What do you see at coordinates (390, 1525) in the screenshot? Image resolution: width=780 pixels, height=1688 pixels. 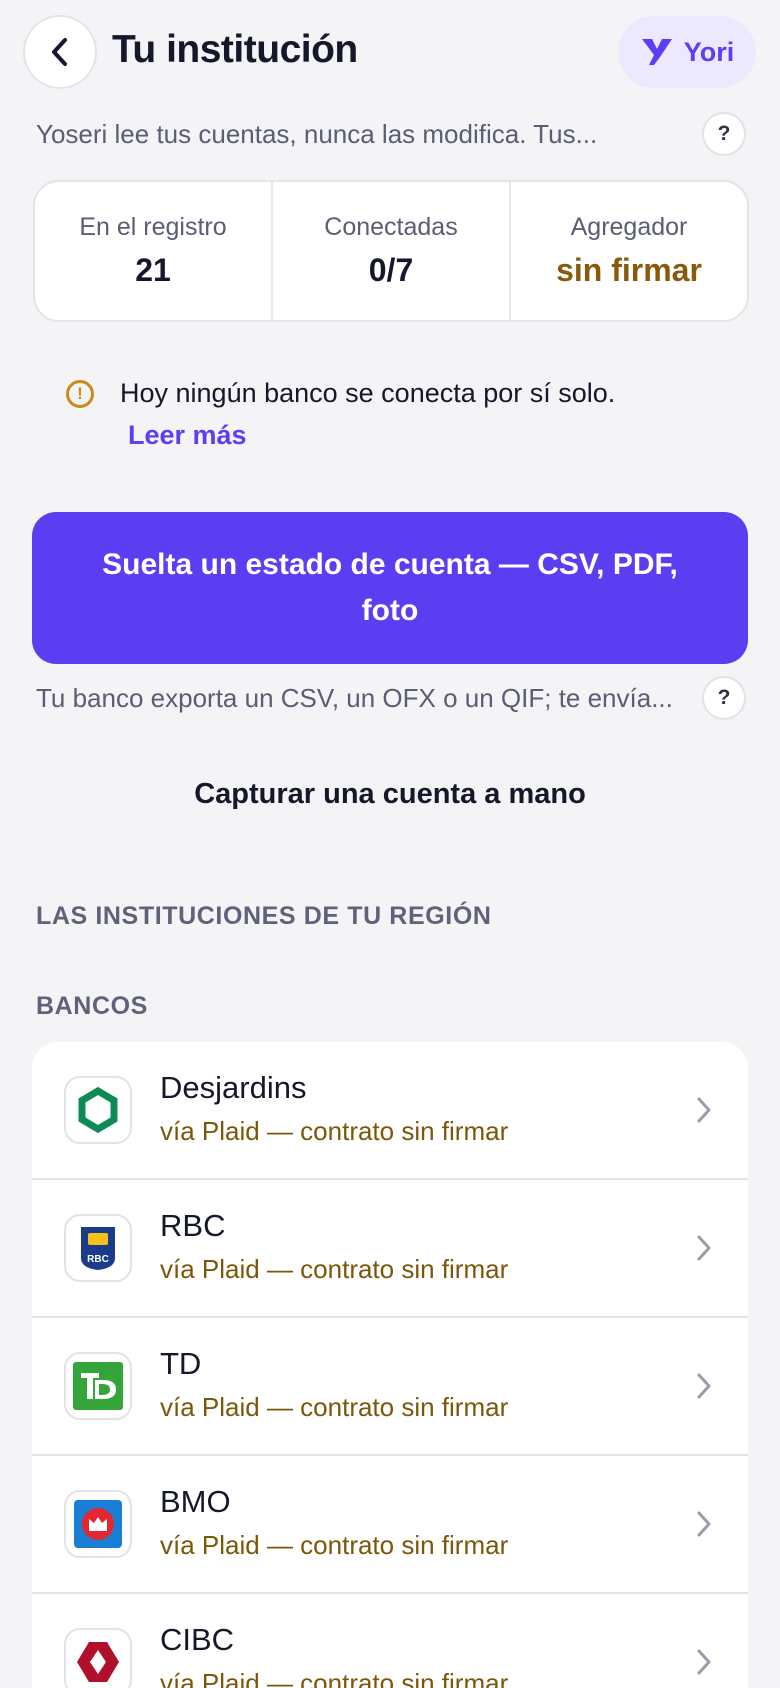 I see `bank-row-bmo: BMO vía Plaid — contrato sin firmar` at bounding box center [390, 1525].